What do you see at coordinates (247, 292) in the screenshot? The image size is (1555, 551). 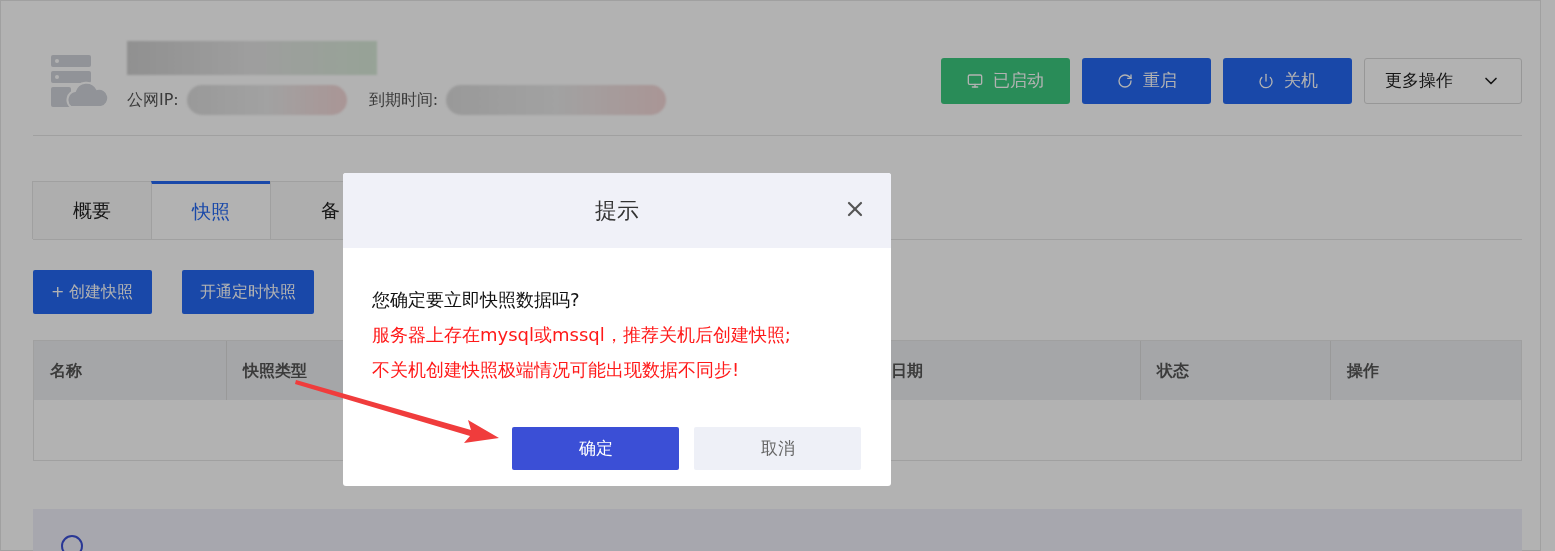 I see `scheduled-snapshot-button: 开通定时快照` at bounding box center [247, 292].